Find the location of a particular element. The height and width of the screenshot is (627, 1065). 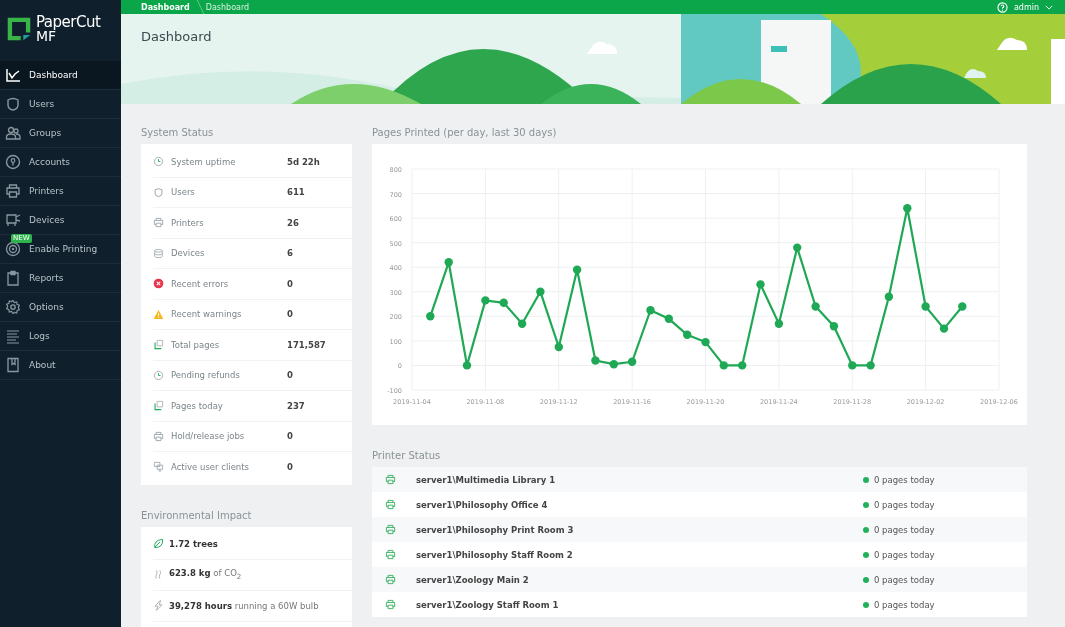

section-title: System Status is located at coordinates (178, 132).